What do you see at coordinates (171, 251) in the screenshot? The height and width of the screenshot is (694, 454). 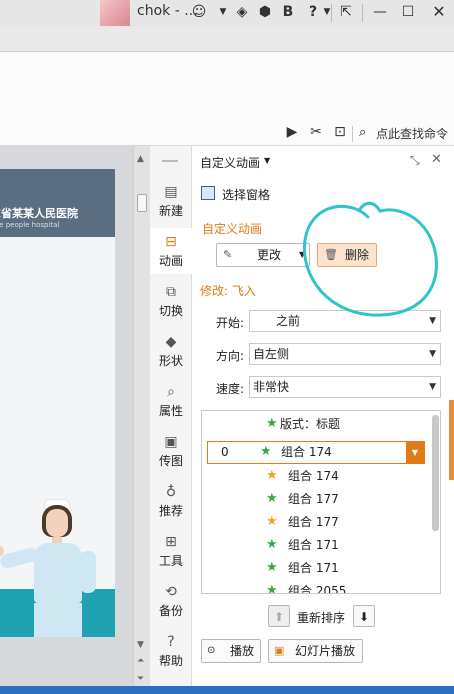 I see `nav-item-animation: ⊟ 动画` at bounding box center [171, 251].